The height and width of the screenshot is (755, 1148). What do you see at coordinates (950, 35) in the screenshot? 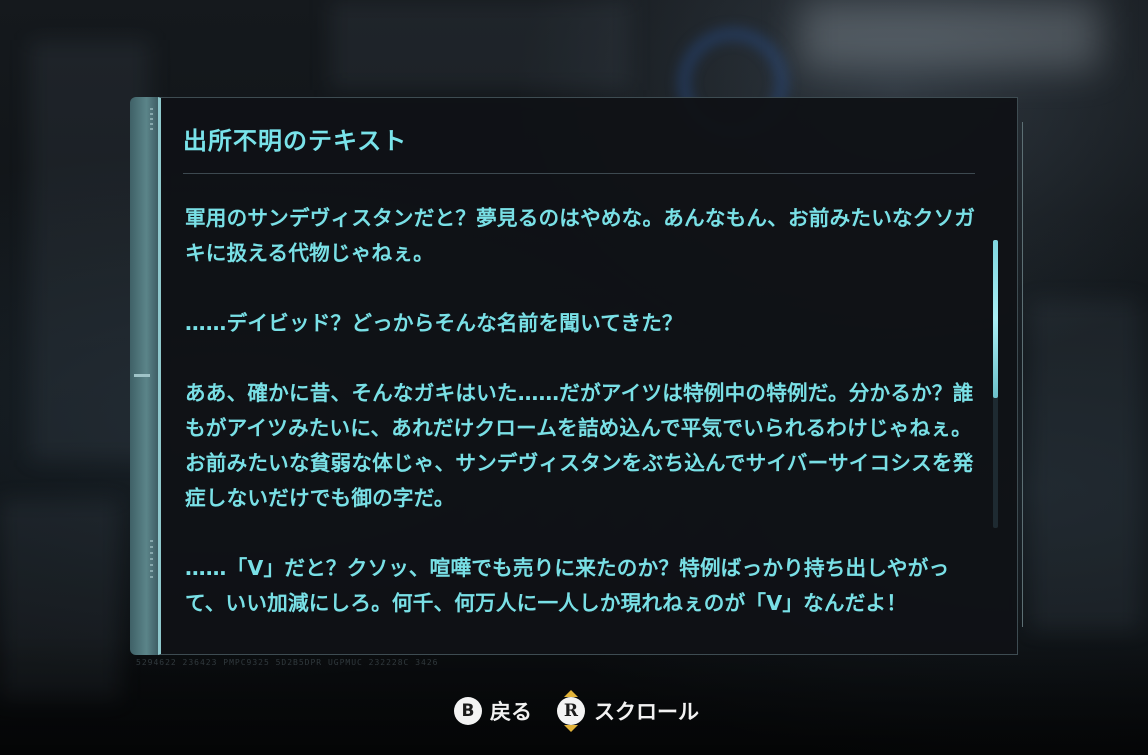
I see `background-sign-light` at bounding box center [950, 35].